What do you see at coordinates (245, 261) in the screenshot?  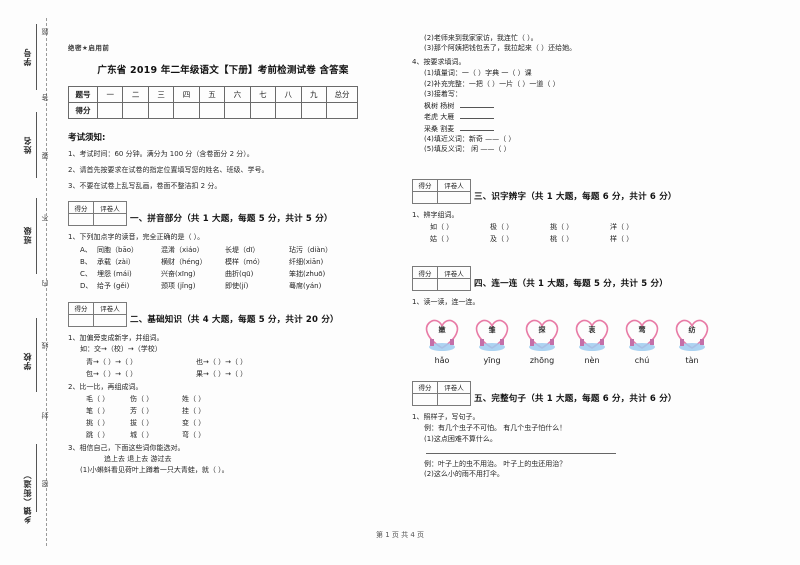 I see `option-b-item-3: 模样（mó）` at bounding box center [245, 261].